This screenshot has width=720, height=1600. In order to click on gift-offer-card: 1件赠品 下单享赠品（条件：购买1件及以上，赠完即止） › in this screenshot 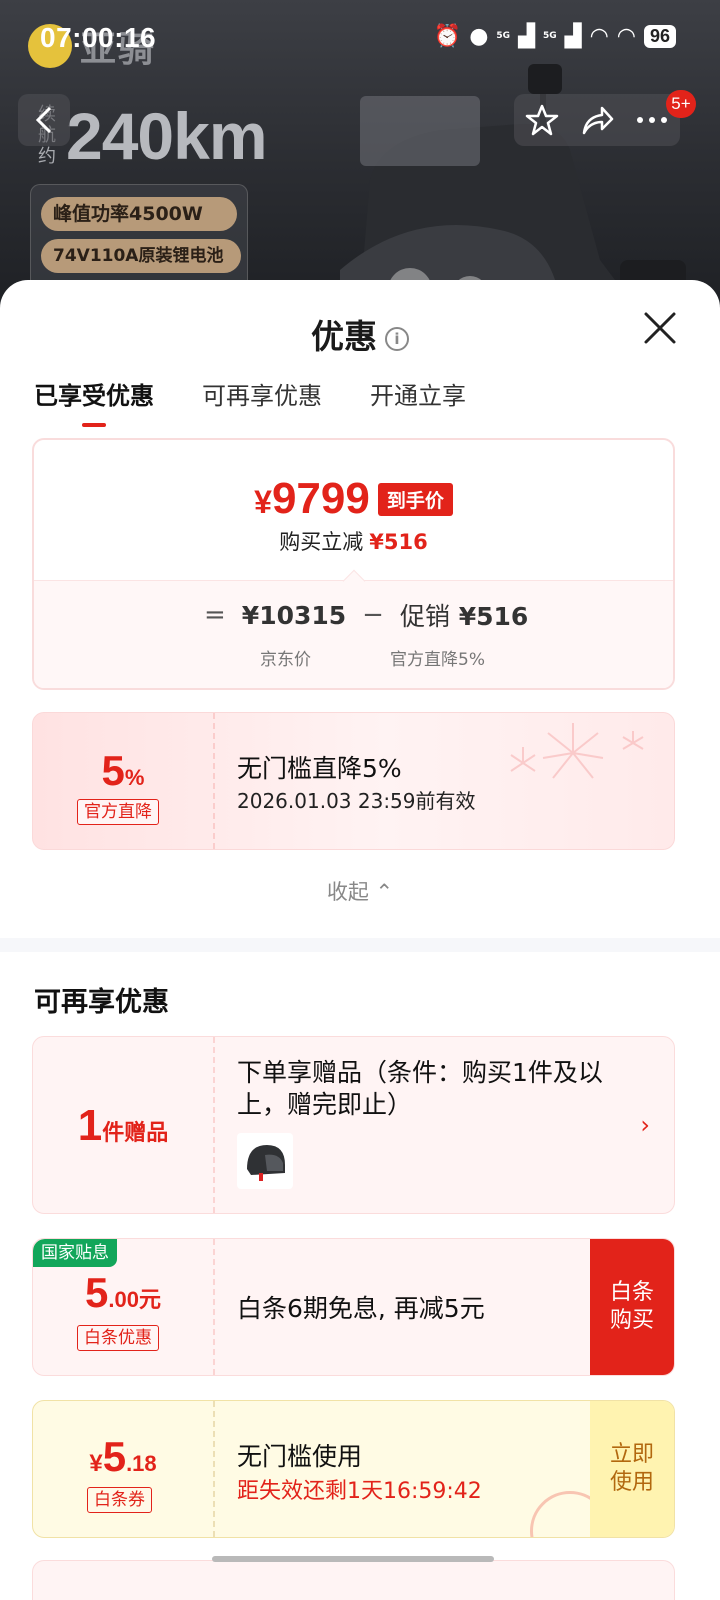, I will do `click(353, 1125)`.